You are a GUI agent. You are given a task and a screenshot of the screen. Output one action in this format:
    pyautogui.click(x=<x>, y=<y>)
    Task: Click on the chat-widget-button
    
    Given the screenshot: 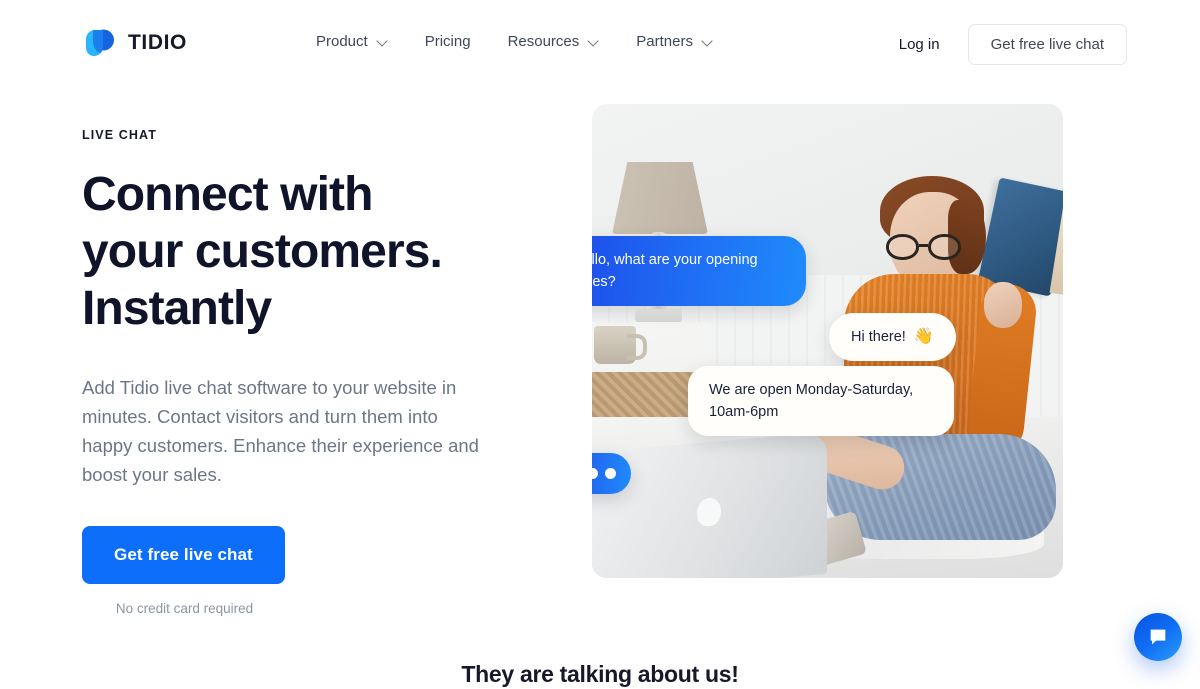 What is the action you would take?
    pyautogui.click(x=1158, y=637)
    